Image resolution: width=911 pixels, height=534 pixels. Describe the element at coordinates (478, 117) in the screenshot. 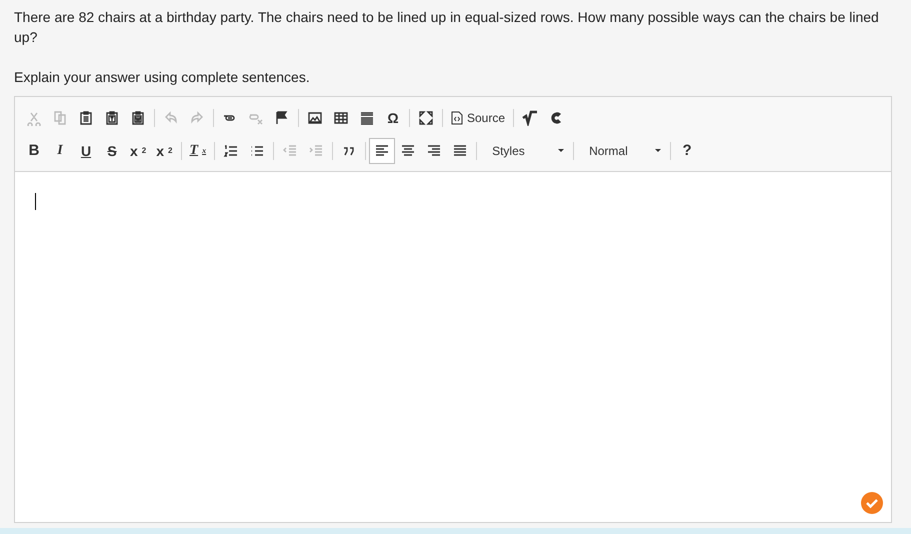

I see `source-button: Source` at that location.